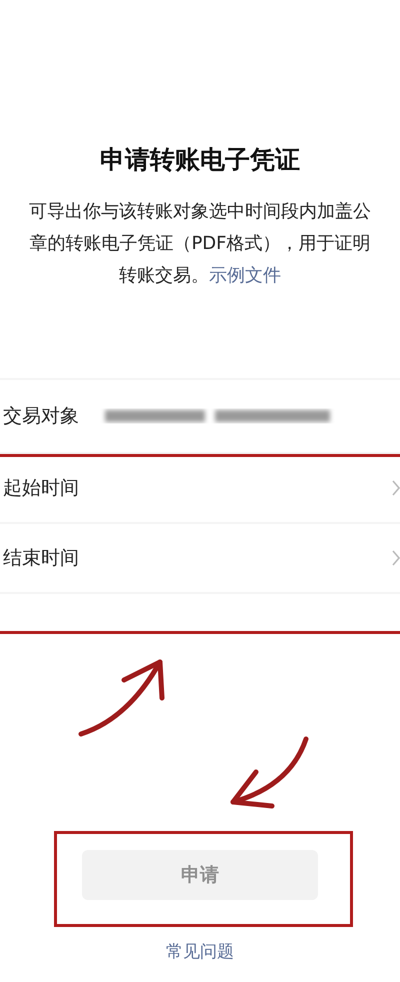 The width and height of the screenshot is (400, 982). I want to click on page-title: 申请转账电子凭证, so click(200, 160).